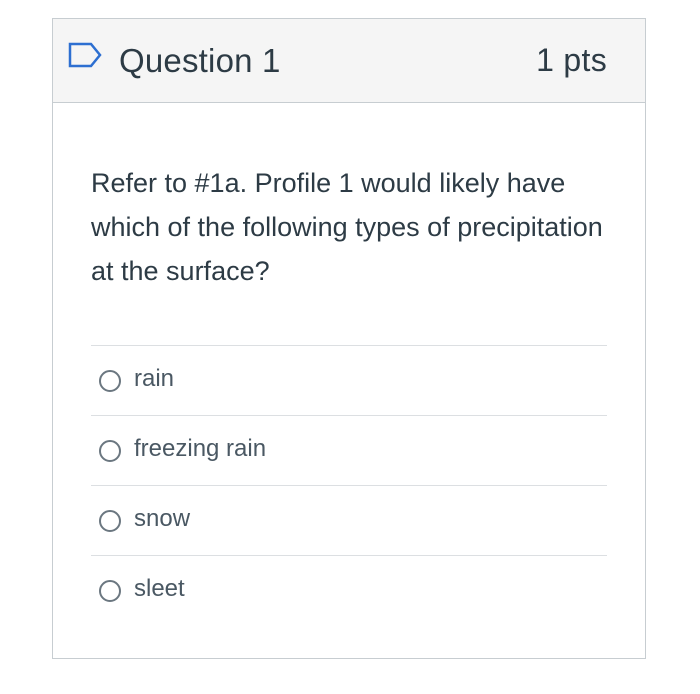 The height and width of the screenshot is (694, 700). What do you see at coordinates (85, 55) in the screenshot?
I see `flag-icon` at bounding box center [85, 55].